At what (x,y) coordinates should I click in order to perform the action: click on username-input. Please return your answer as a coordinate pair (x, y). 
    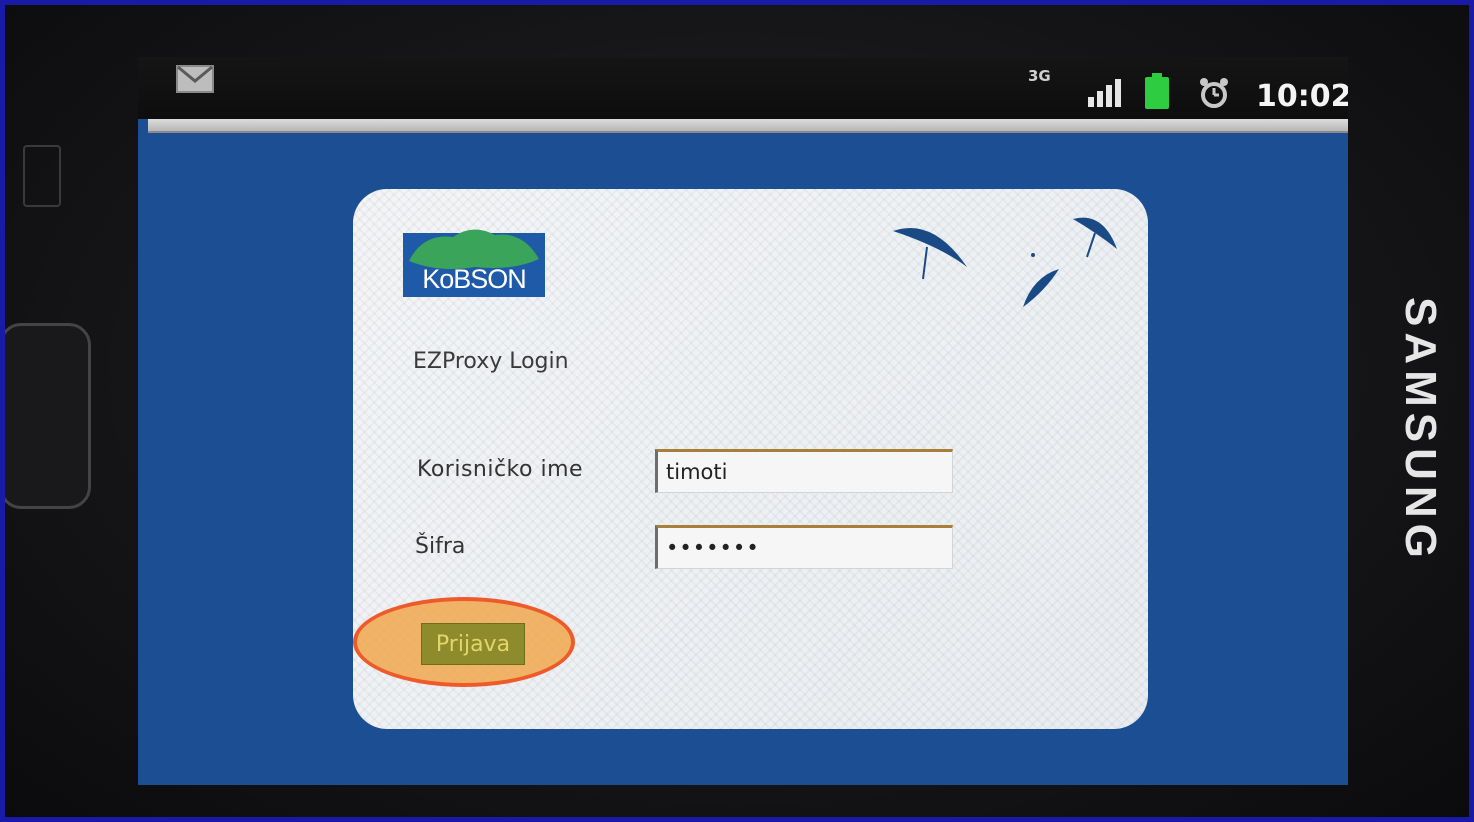
    Looking at the image, I should click on (804, 471).